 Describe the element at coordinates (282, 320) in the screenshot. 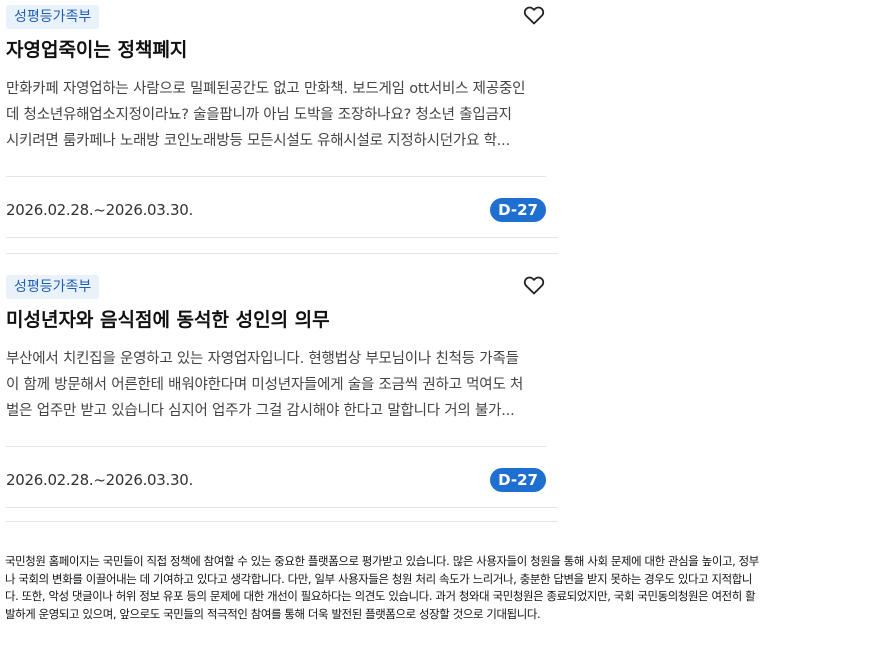

I see `card-title: 미성년자와 음식점에 동석한 성인의 의무` at that location.